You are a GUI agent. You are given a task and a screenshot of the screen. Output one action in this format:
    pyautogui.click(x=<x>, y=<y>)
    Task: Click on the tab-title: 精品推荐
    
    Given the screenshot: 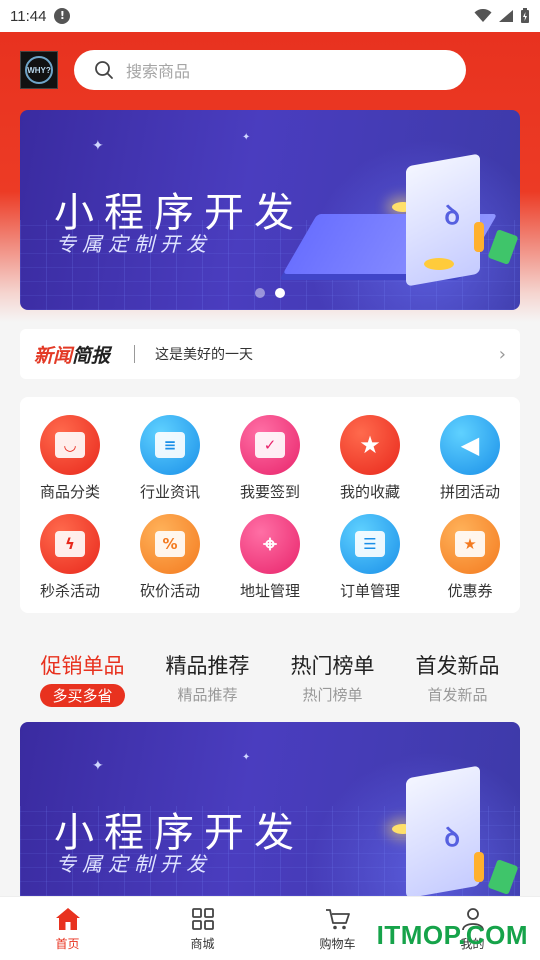 What is the action you would take?
    pyautogui.click(x=207, y=666)
    